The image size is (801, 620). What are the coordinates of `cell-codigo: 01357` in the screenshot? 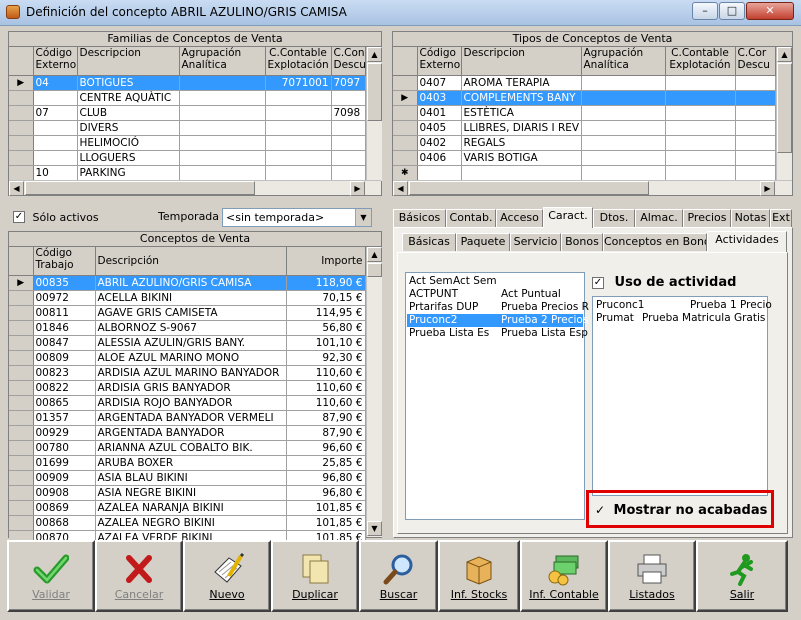 It's located at (64, 418).